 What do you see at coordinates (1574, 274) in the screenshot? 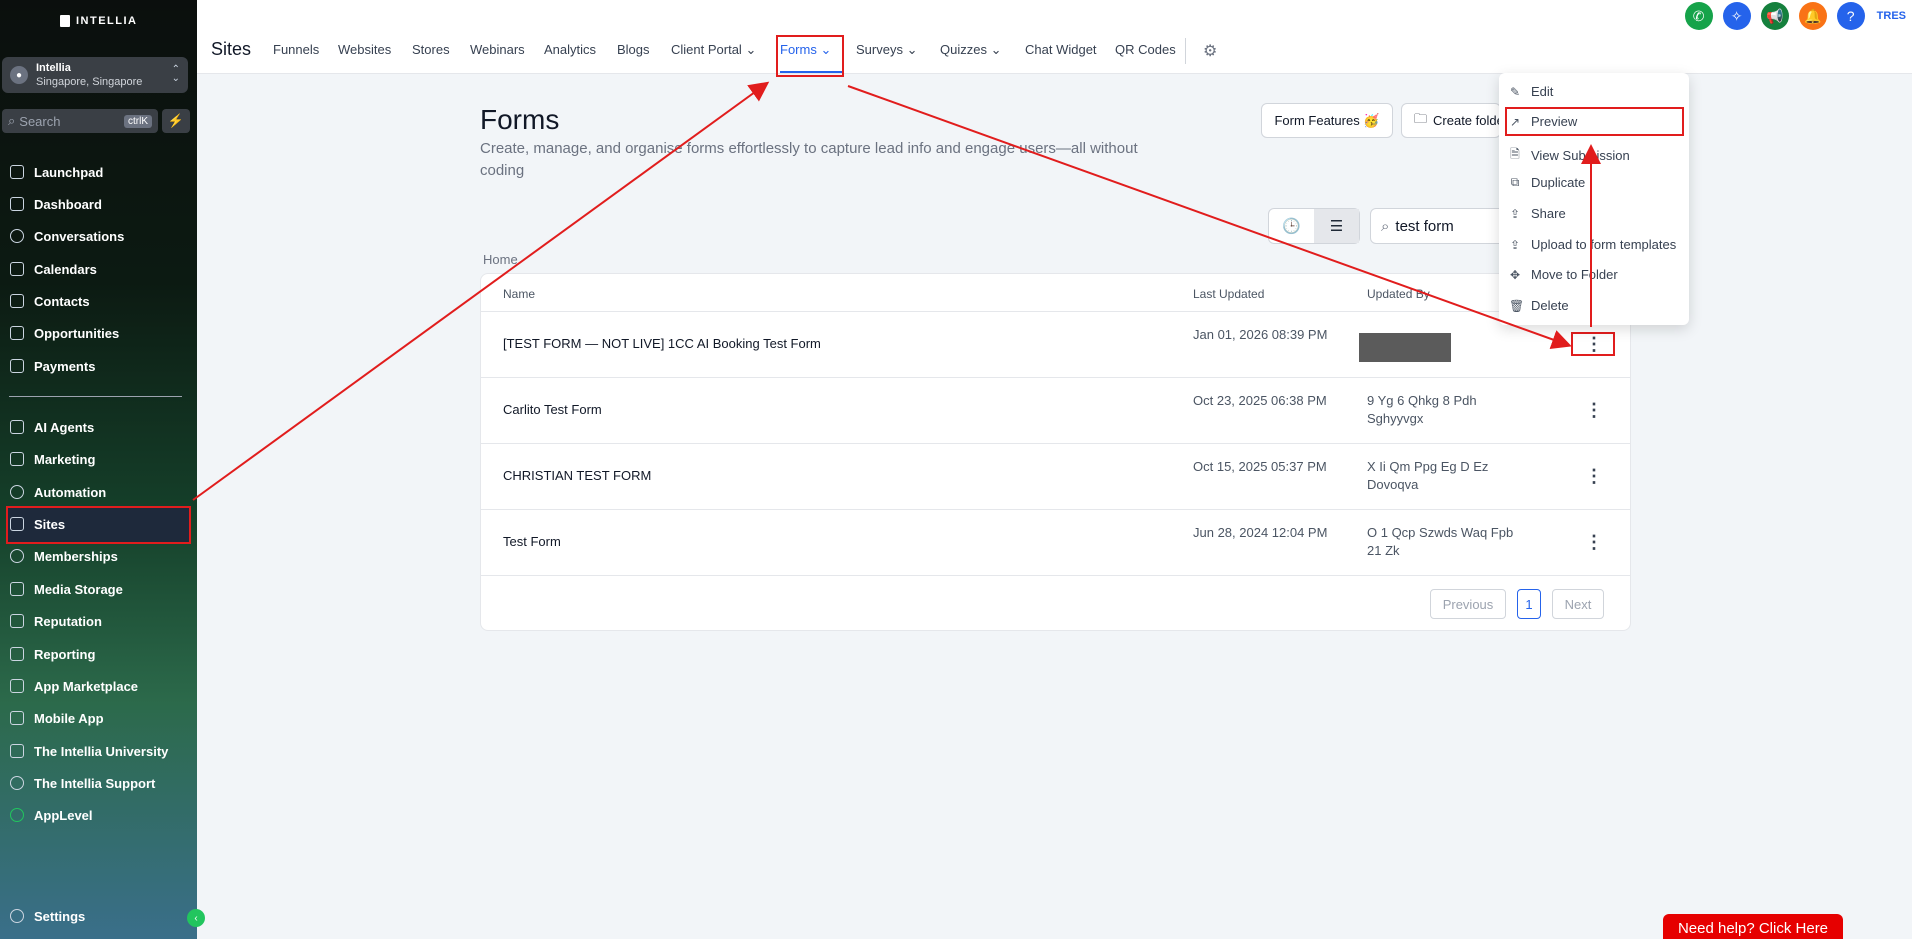
I see `menu-item-label: Move to Folder` at bounding box center [1574, 274].